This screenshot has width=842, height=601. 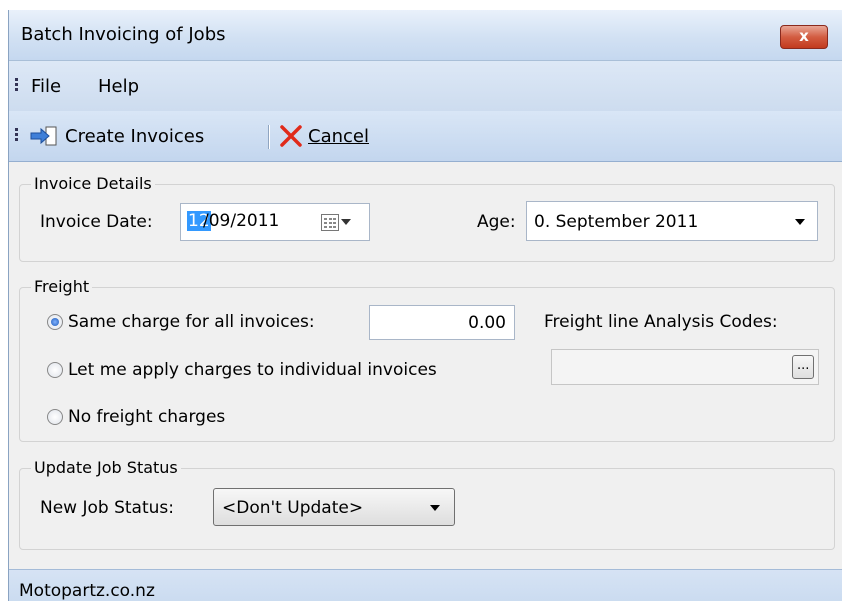 What do you see at coordinates (425, 136) in the screenshot?
I see `toolbar: Create Invoices Cancel` at bounding box center [425, 136].